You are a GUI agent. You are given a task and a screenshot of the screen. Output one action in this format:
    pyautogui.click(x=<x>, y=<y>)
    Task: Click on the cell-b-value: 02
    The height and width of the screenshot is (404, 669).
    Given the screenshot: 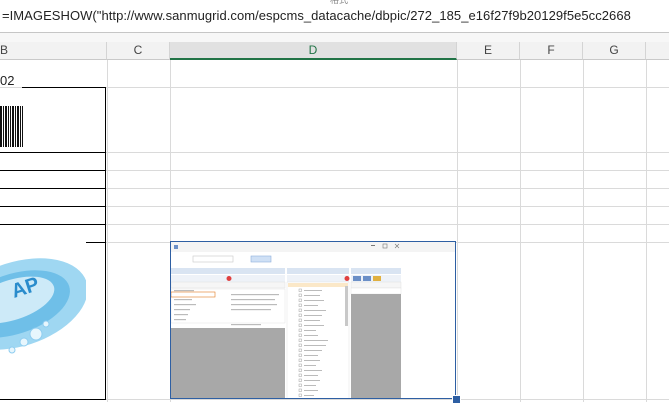 What is the action you would take?
    pyautogui.click(x=7, y=80)
    